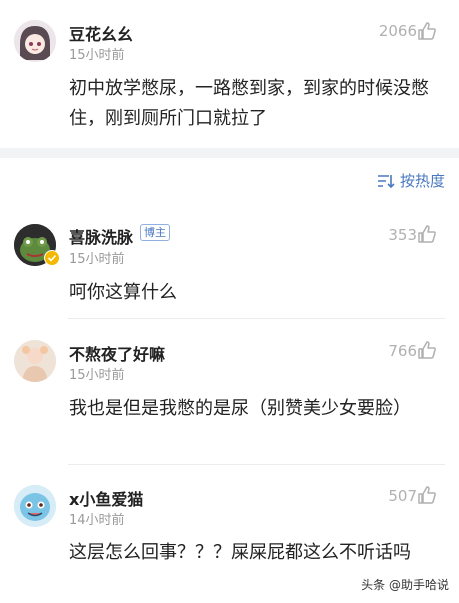 The width and height of the screenshot is (459, 603). What do you see at coordinates (402, 235) in the screenshot?
I see `like-count: 353` at bounding box center [402, 235].